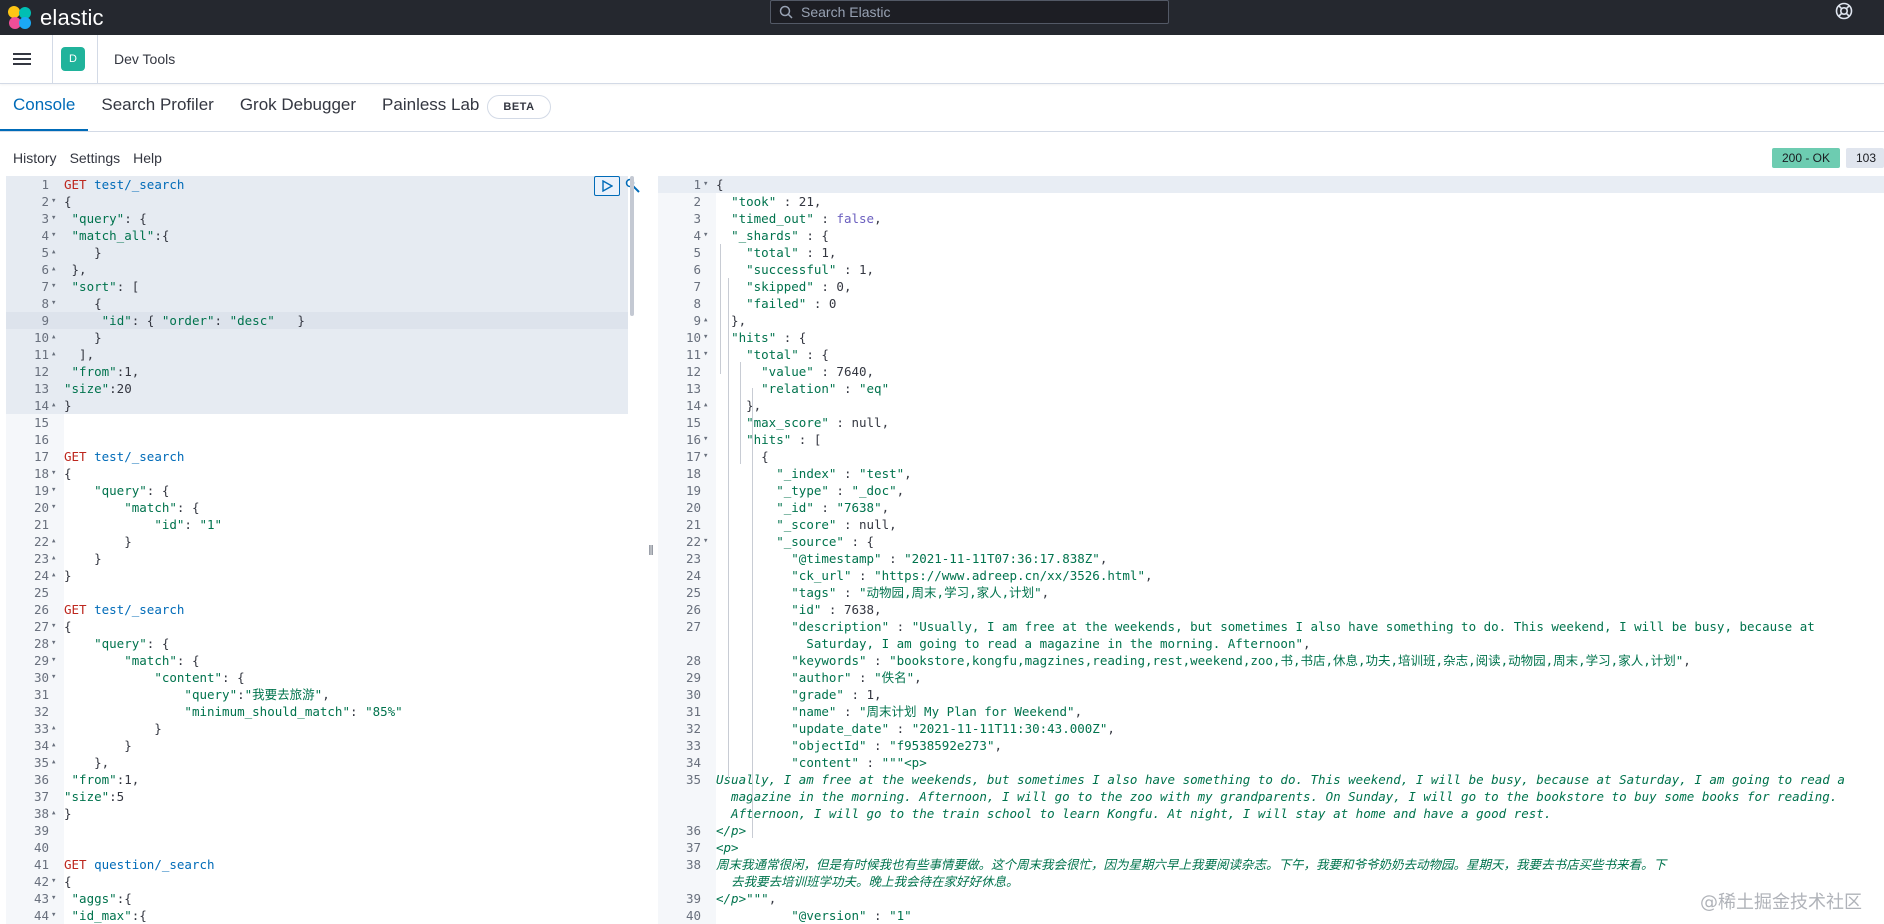 Image resolution: width=1884 pixels, height=924 pixels. Describe the element at coordinates (651, 550) in the screenshot. I see `panel-resizer: ‖` at that location.